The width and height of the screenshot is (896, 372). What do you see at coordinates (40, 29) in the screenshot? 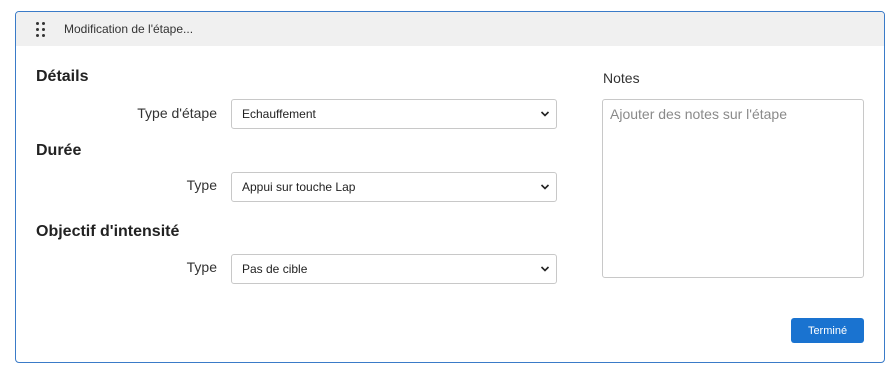
I see `drag-handle-icon` at bounding box center [40, 29].